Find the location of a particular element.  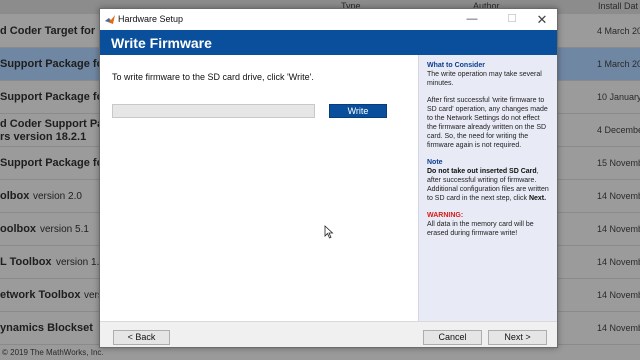

write-progress-bar is located at coordinates (213, 111).